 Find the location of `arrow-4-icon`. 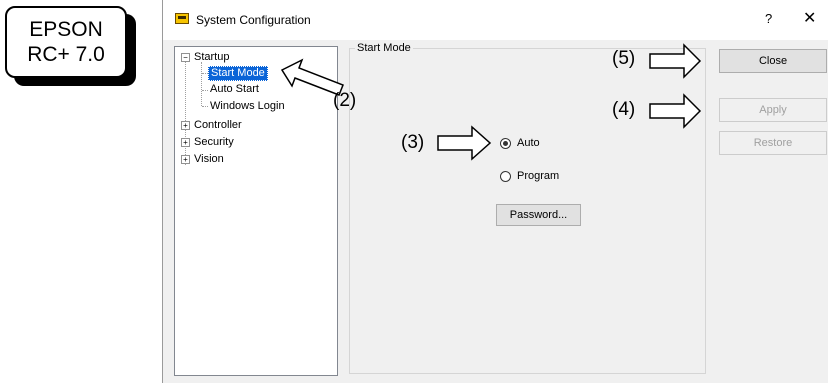

arrow-4-icon is located at coordinates (675, 111).